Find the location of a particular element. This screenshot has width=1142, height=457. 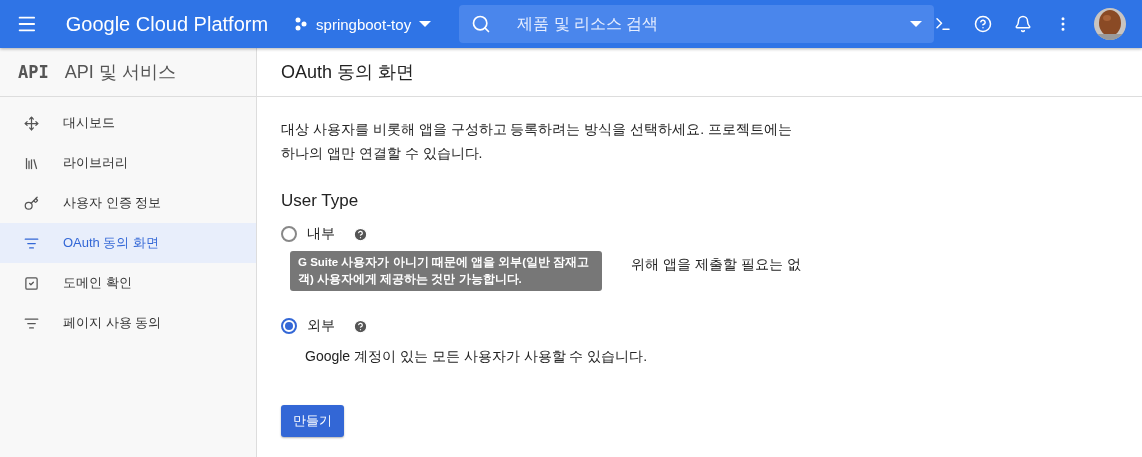

search-bar: 제품 및 리소스 검색 is located at coordinates (696, 24).